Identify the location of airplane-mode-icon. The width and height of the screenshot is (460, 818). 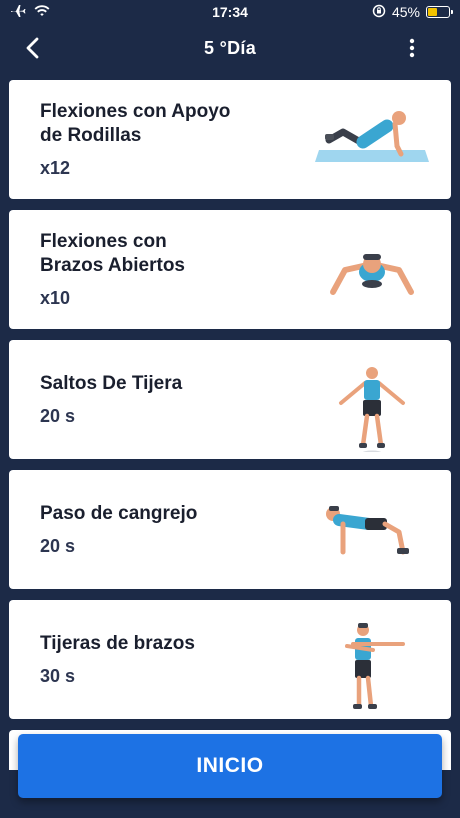
(18, 12).